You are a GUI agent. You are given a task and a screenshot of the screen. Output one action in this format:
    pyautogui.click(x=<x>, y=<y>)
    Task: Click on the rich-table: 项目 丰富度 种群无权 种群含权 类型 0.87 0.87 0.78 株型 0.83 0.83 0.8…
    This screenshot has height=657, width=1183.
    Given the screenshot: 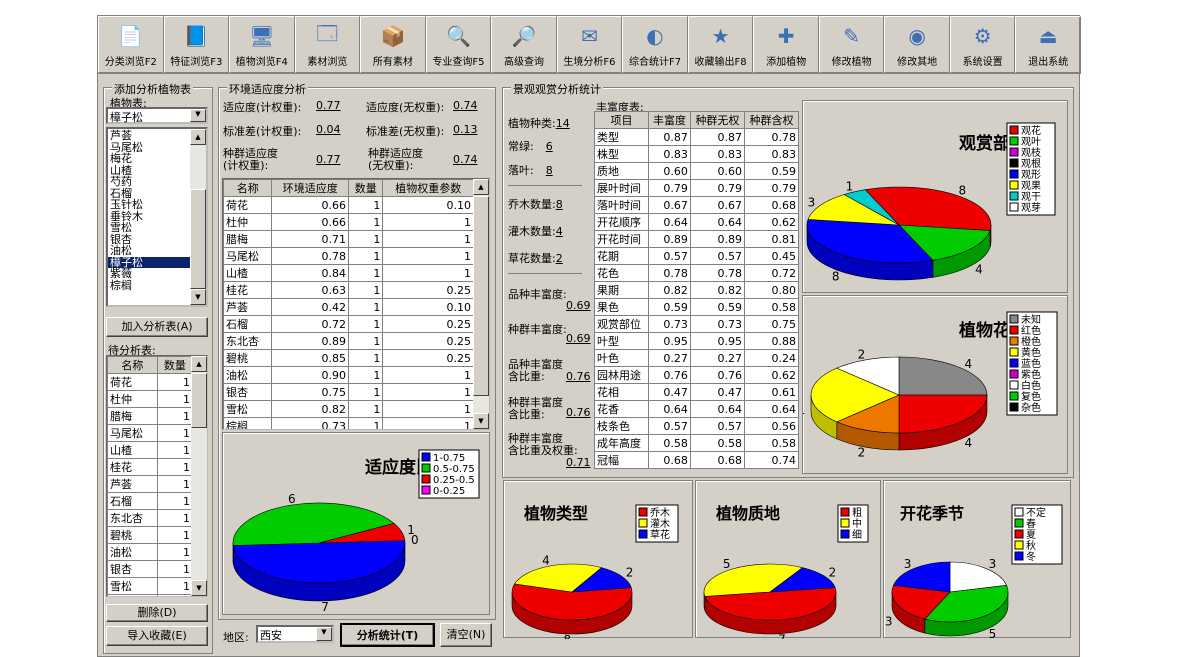 What is the action you would take?
    pyautogui.click(x=696, y=290)
    